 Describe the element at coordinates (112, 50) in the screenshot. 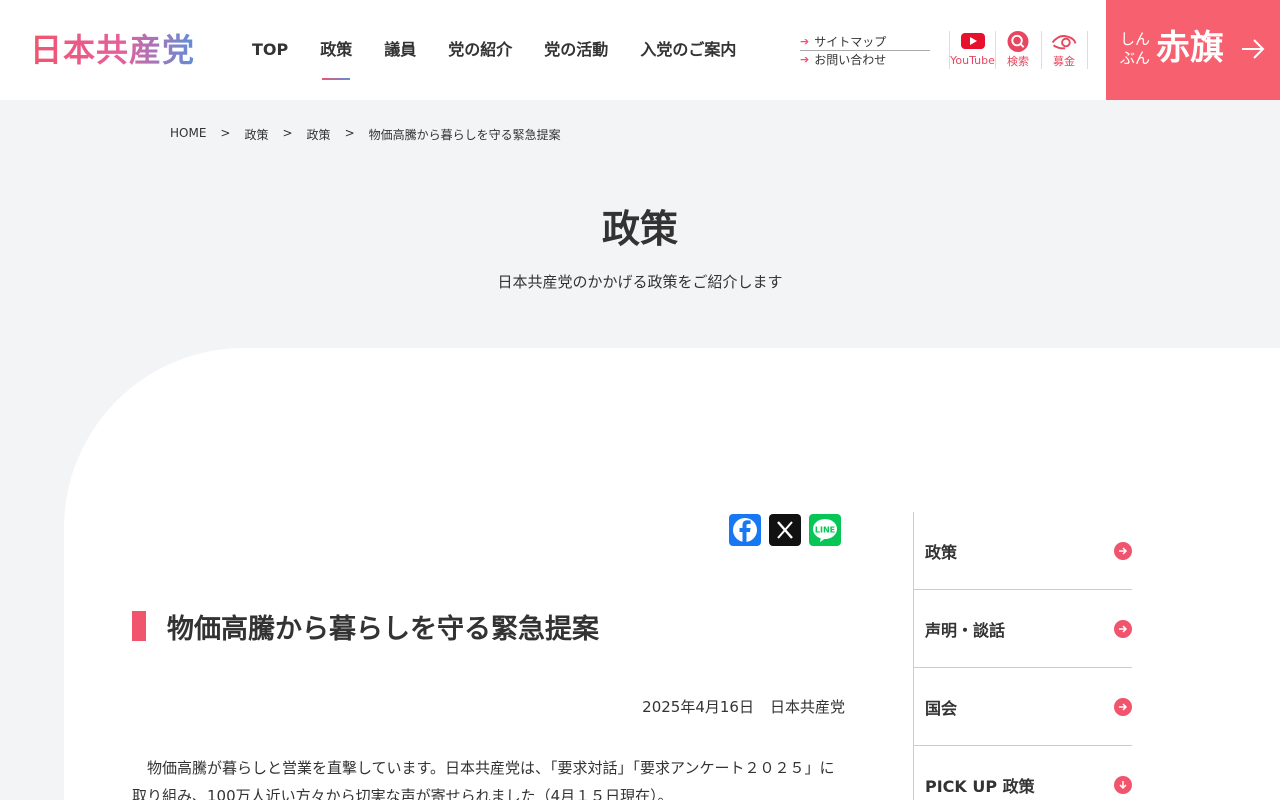

I see `site-logo: 日本共産党` at that location.